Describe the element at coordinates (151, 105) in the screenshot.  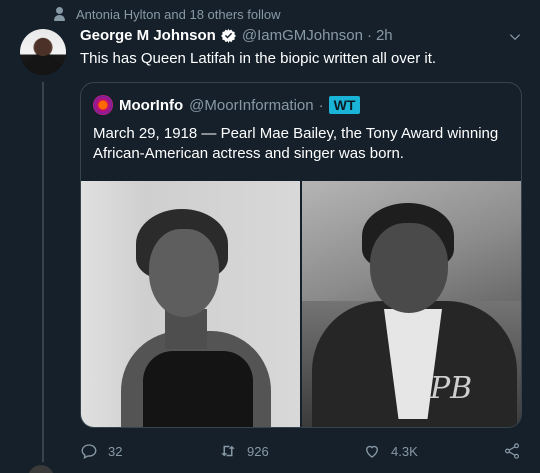
I see `quoted-author-name: MoorInfo` at that location.